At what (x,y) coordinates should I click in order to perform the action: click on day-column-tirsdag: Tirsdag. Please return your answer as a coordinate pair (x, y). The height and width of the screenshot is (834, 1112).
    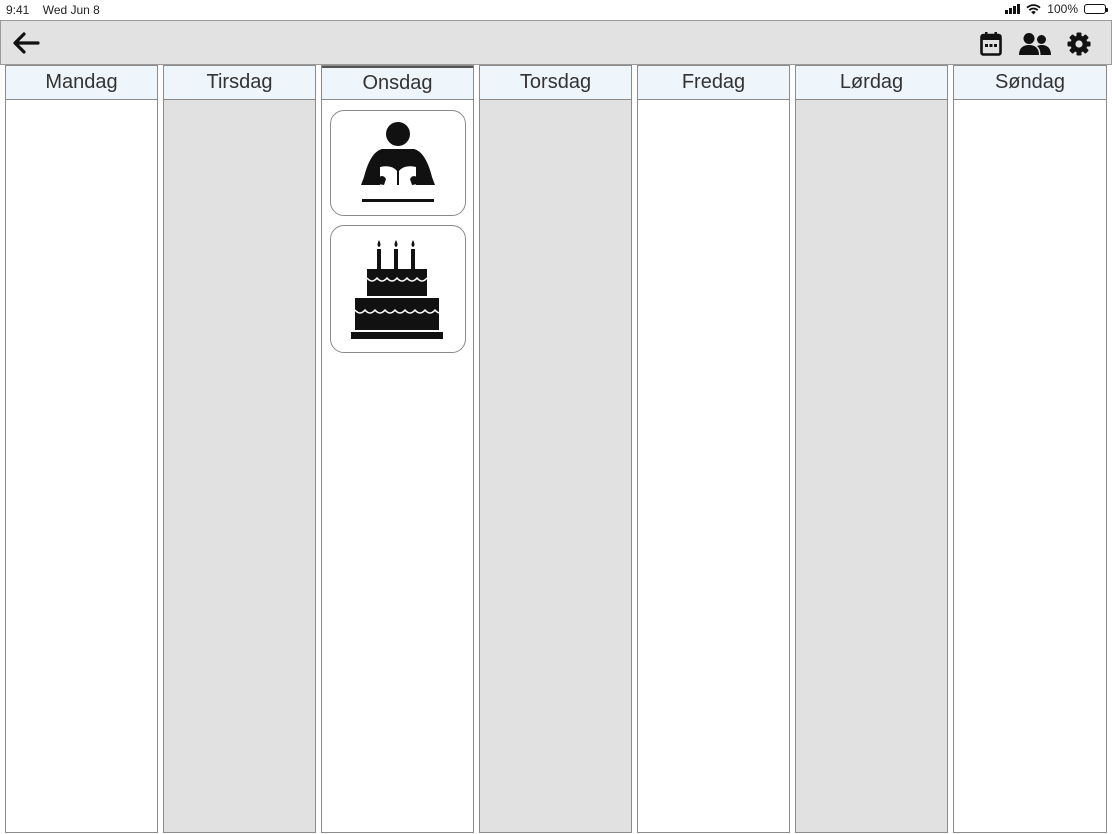
    Looking at the image, I should click on (239, 449).